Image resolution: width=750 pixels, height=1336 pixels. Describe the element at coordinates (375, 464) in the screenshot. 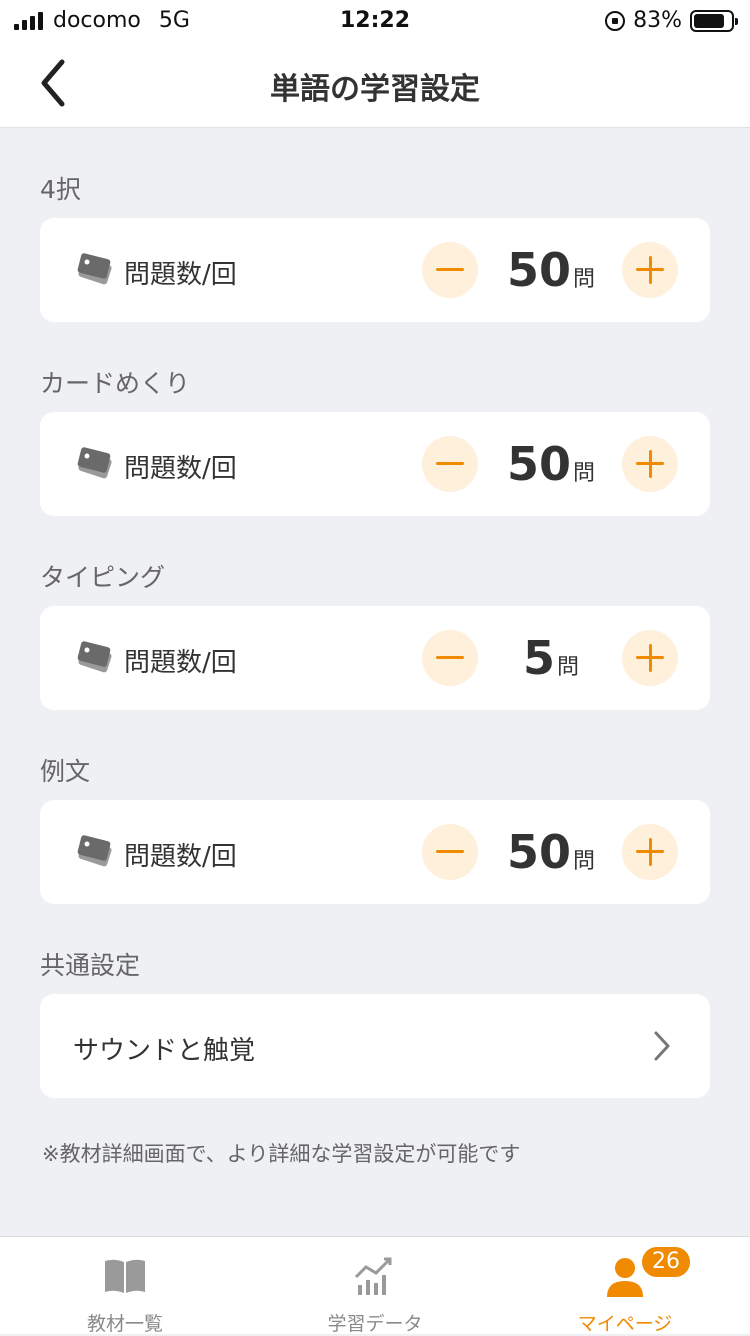

I see `setting-card-card-flip: 問題数/回 50 問` at that location.